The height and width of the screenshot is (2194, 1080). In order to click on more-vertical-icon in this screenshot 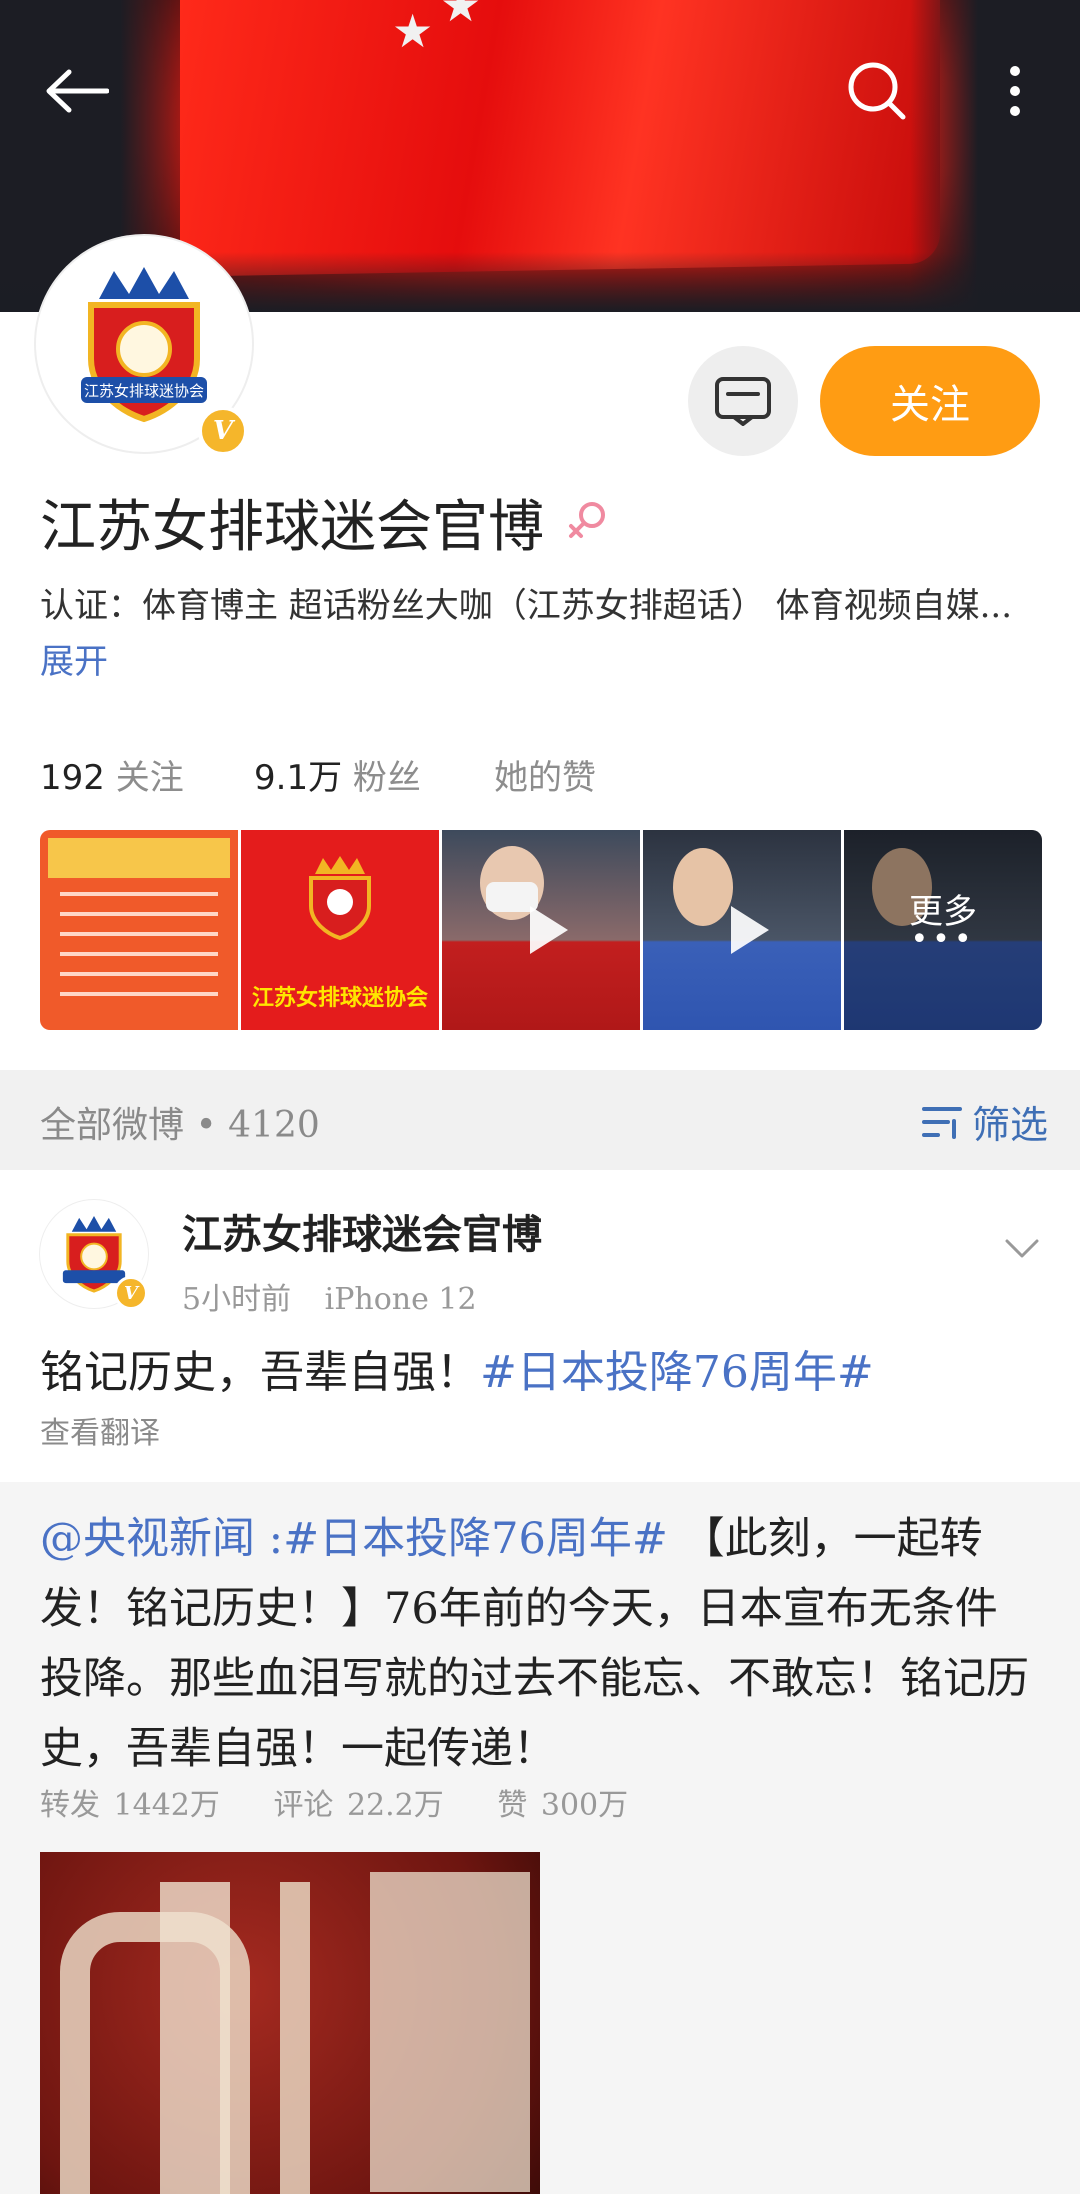, I will do `click(1015, 91)`.